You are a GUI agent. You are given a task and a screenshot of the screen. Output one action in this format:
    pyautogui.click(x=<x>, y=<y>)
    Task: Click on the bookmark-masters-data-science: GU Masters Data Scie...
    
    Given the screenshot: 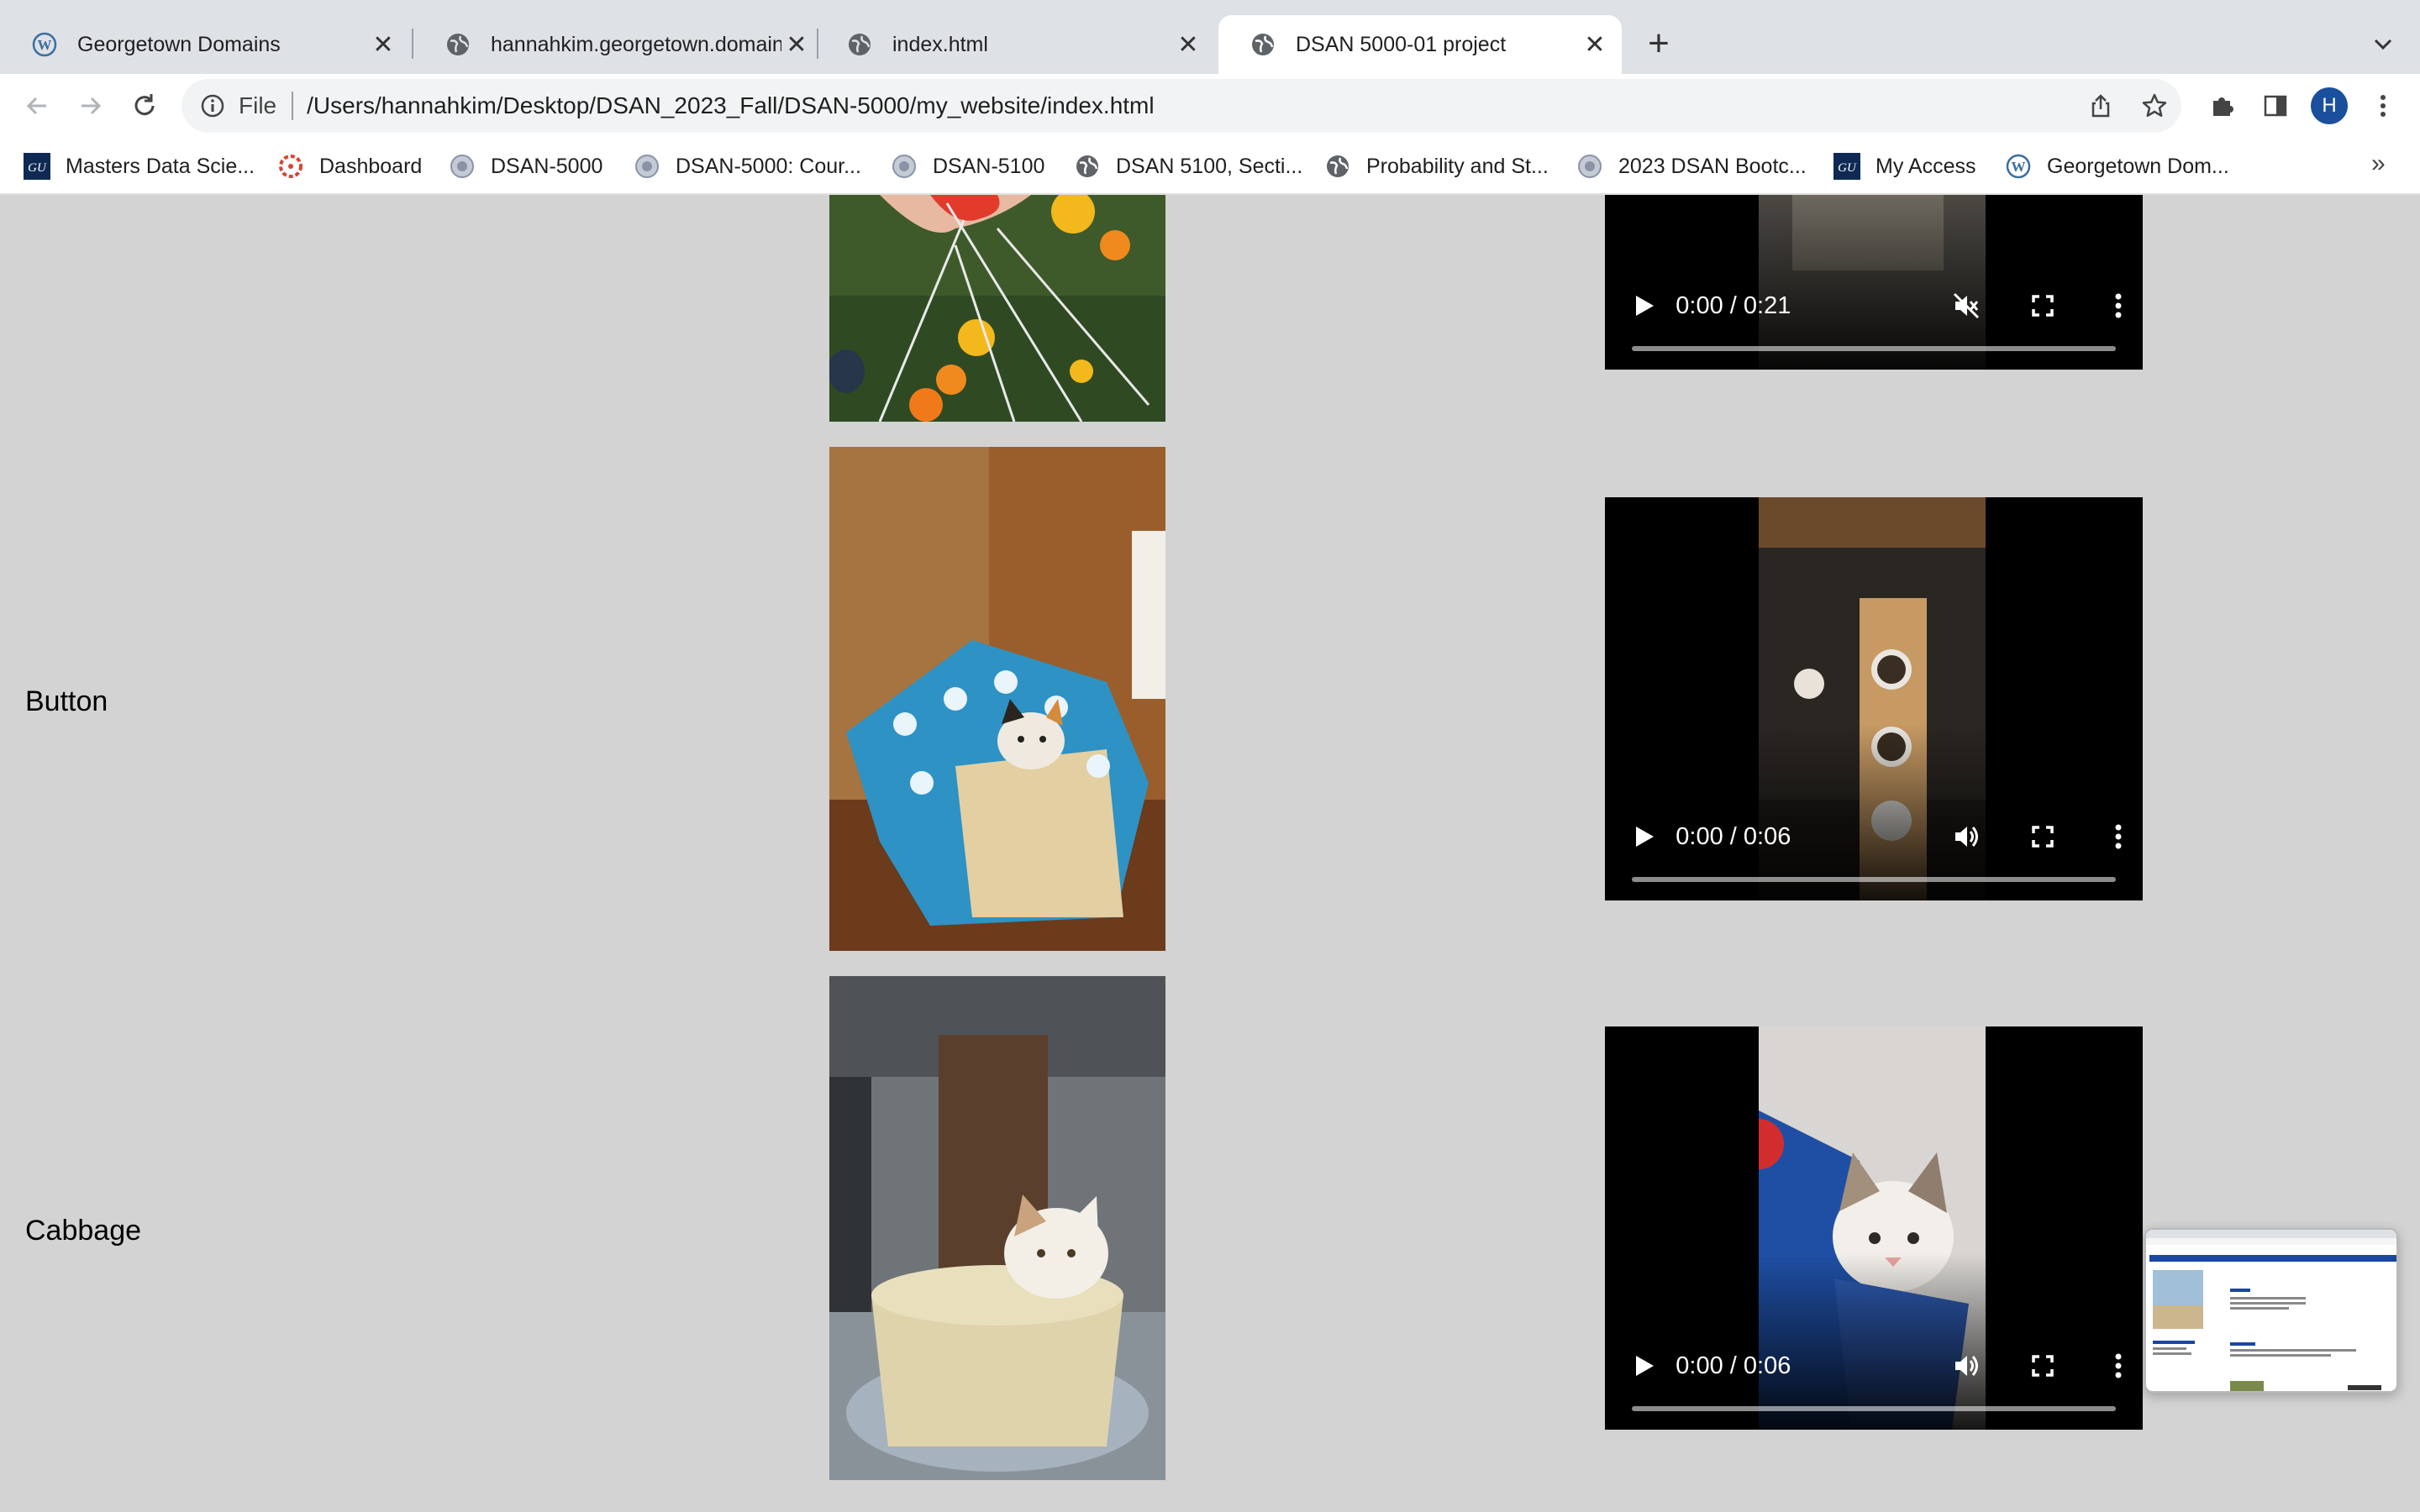 What is the action you would take?
    pyautogui.click(x=139, y=166)
    